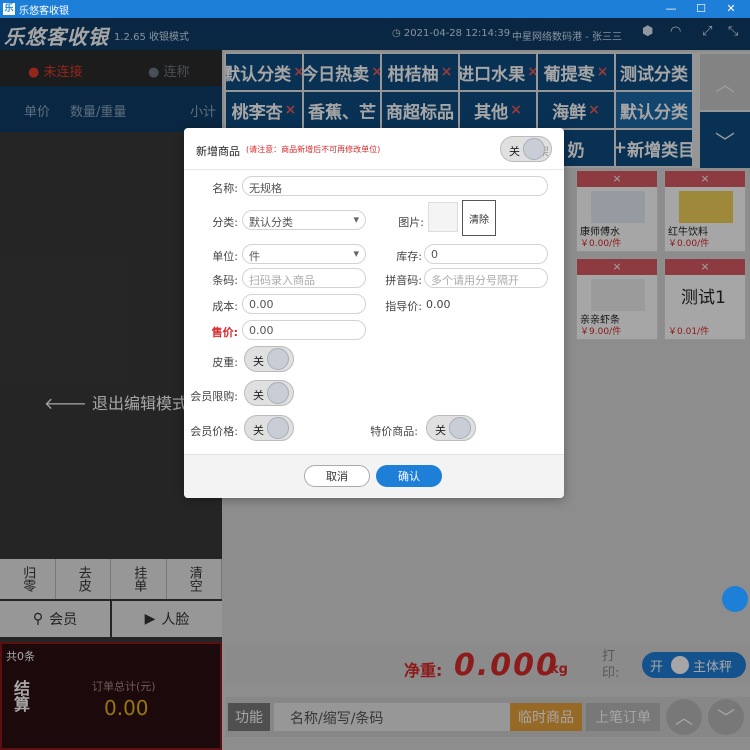 This screenshot has width=750, height=750. I want to click on maximize-button: ☐, so click(701, 9).